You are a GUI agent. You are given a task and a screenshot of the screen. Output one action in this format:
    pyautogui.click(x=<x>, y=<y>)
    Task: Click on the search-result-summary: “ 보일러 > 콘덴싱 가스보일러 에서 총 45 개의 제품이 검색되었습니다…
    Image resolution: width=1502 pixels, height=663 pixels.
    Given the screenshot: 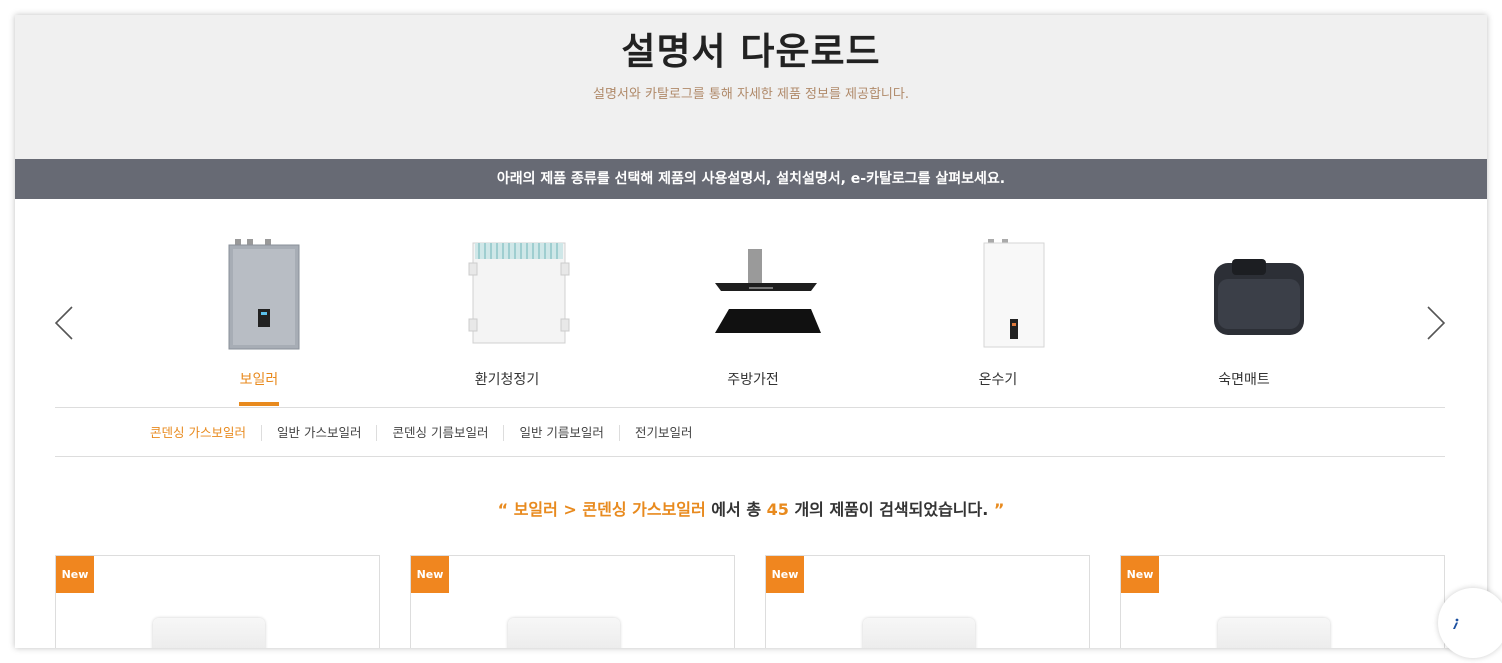 What is the action you would take?
    pyautogui.click(x=751, y=508)
    